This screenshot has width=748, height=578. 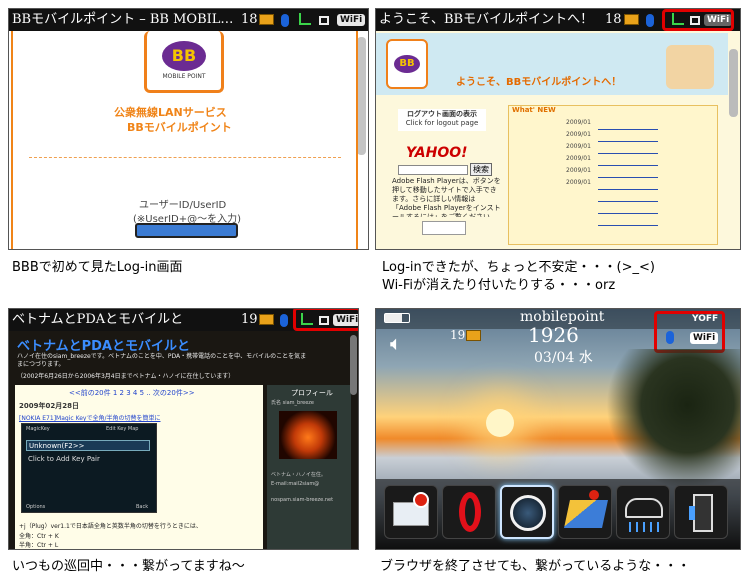 What do you see at coordinates (396, 343) in the screenshot?
I see `speaker-icon: 🔈︎` at bounding box center [396, 343].